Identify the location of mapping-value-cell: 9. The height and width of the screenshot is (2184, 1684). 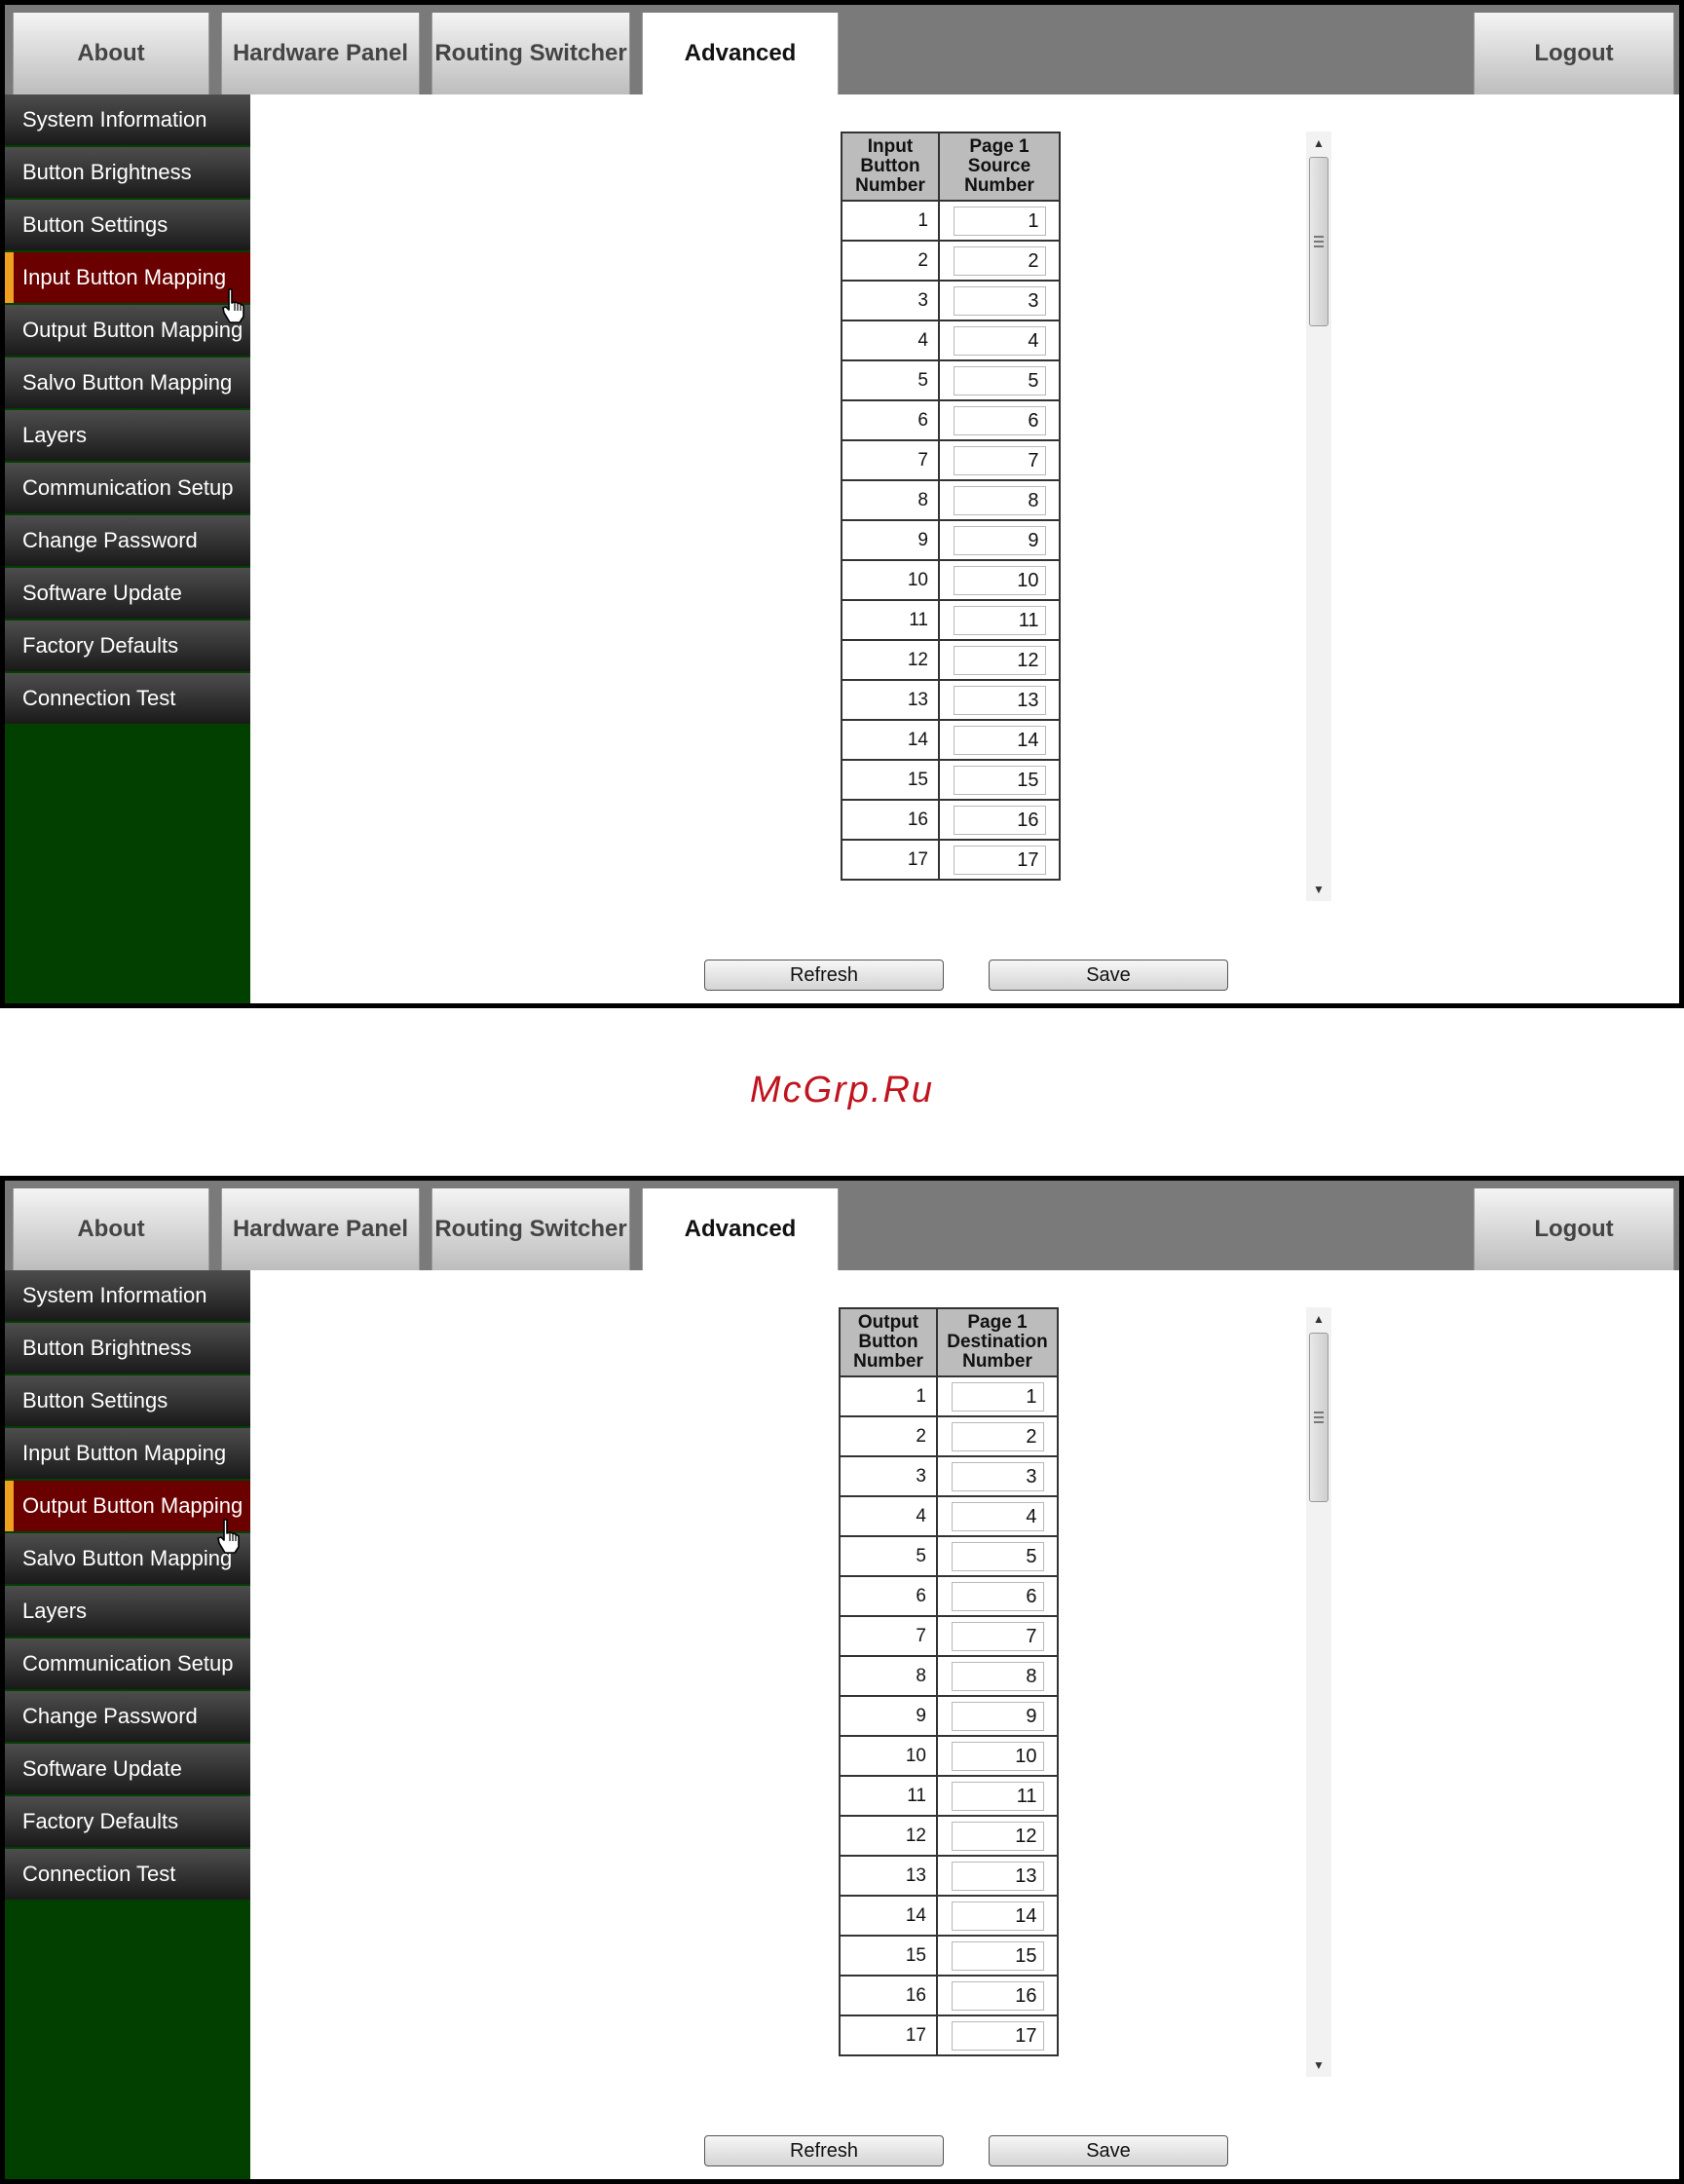
(997, 1716).